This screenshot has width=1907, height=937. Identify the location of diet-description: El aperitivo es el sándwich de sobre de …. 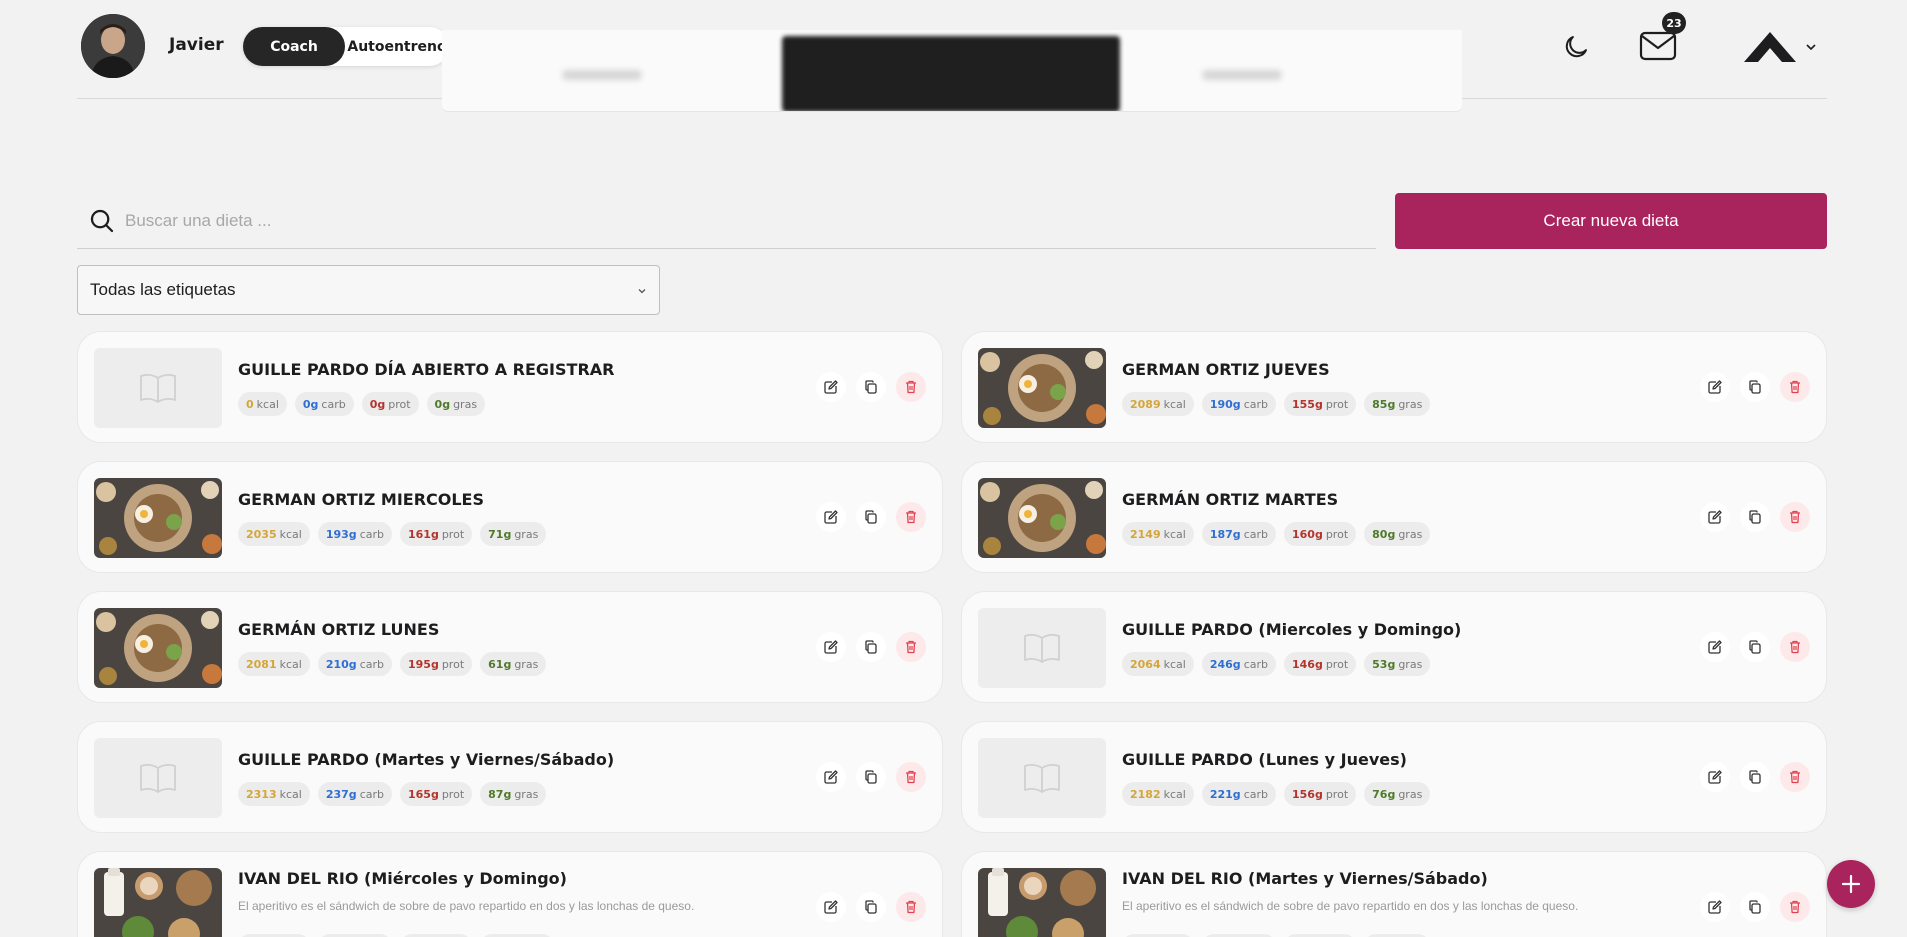
(1350, 906).